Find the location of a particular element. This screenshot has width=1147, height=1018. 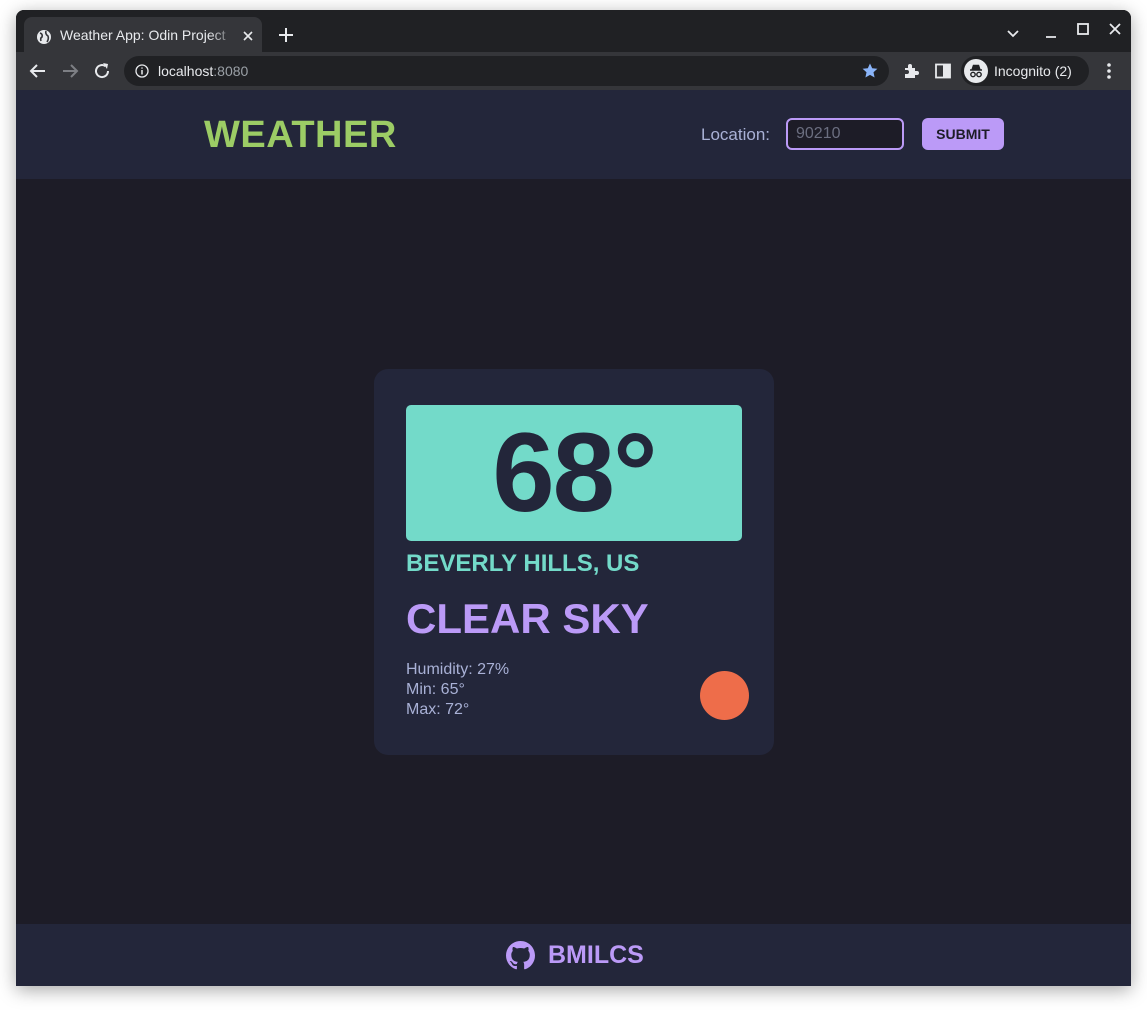

max-temp-text: Max: 72° is located at coordinates (438, 709).